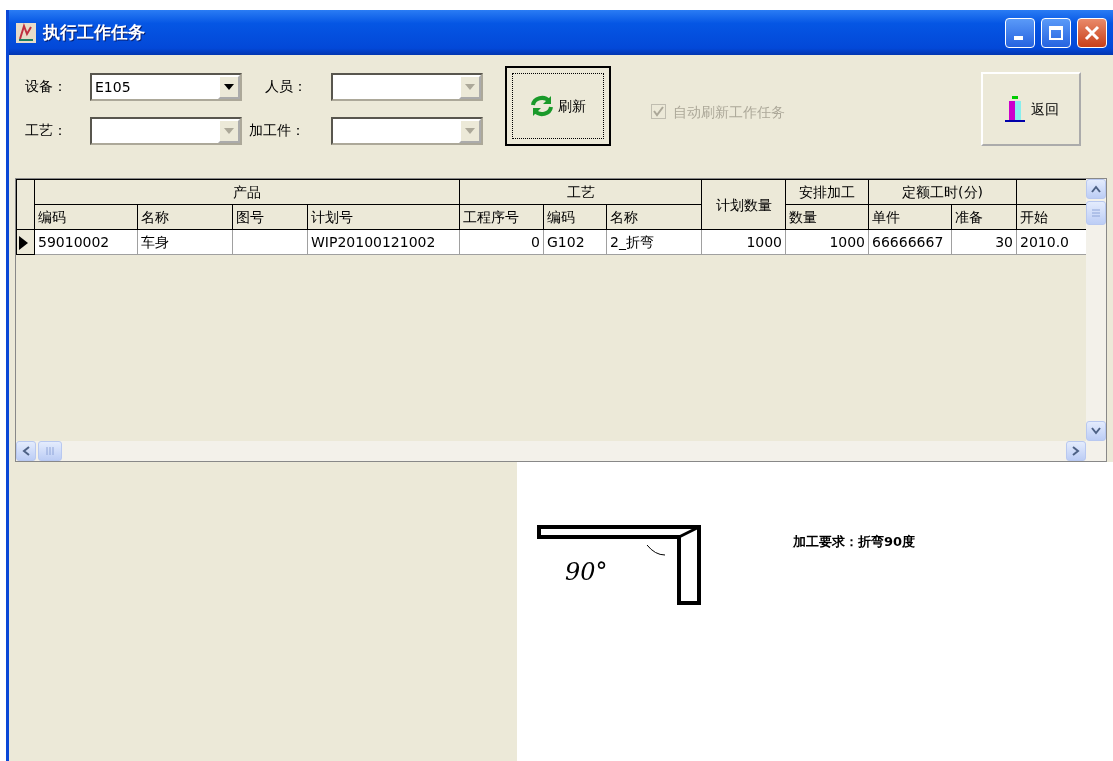 This screenshot has width=1113, height=761. I want to click on field-label: 工艺：, so click(46, 130).